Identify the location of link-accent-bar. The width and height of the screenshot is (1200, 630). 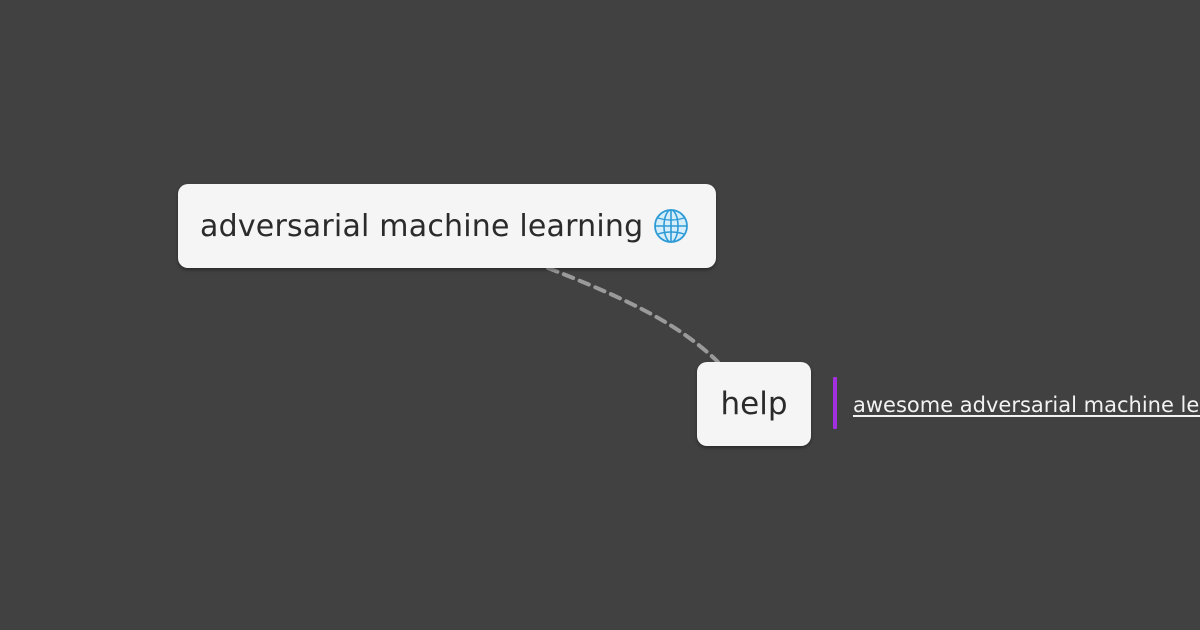
(835, 403).